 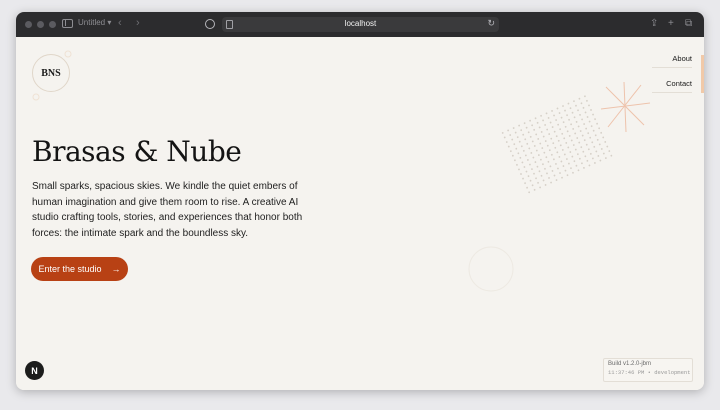 I want to click on back-arrow-icon: ‹, so click(x=120, y=23).